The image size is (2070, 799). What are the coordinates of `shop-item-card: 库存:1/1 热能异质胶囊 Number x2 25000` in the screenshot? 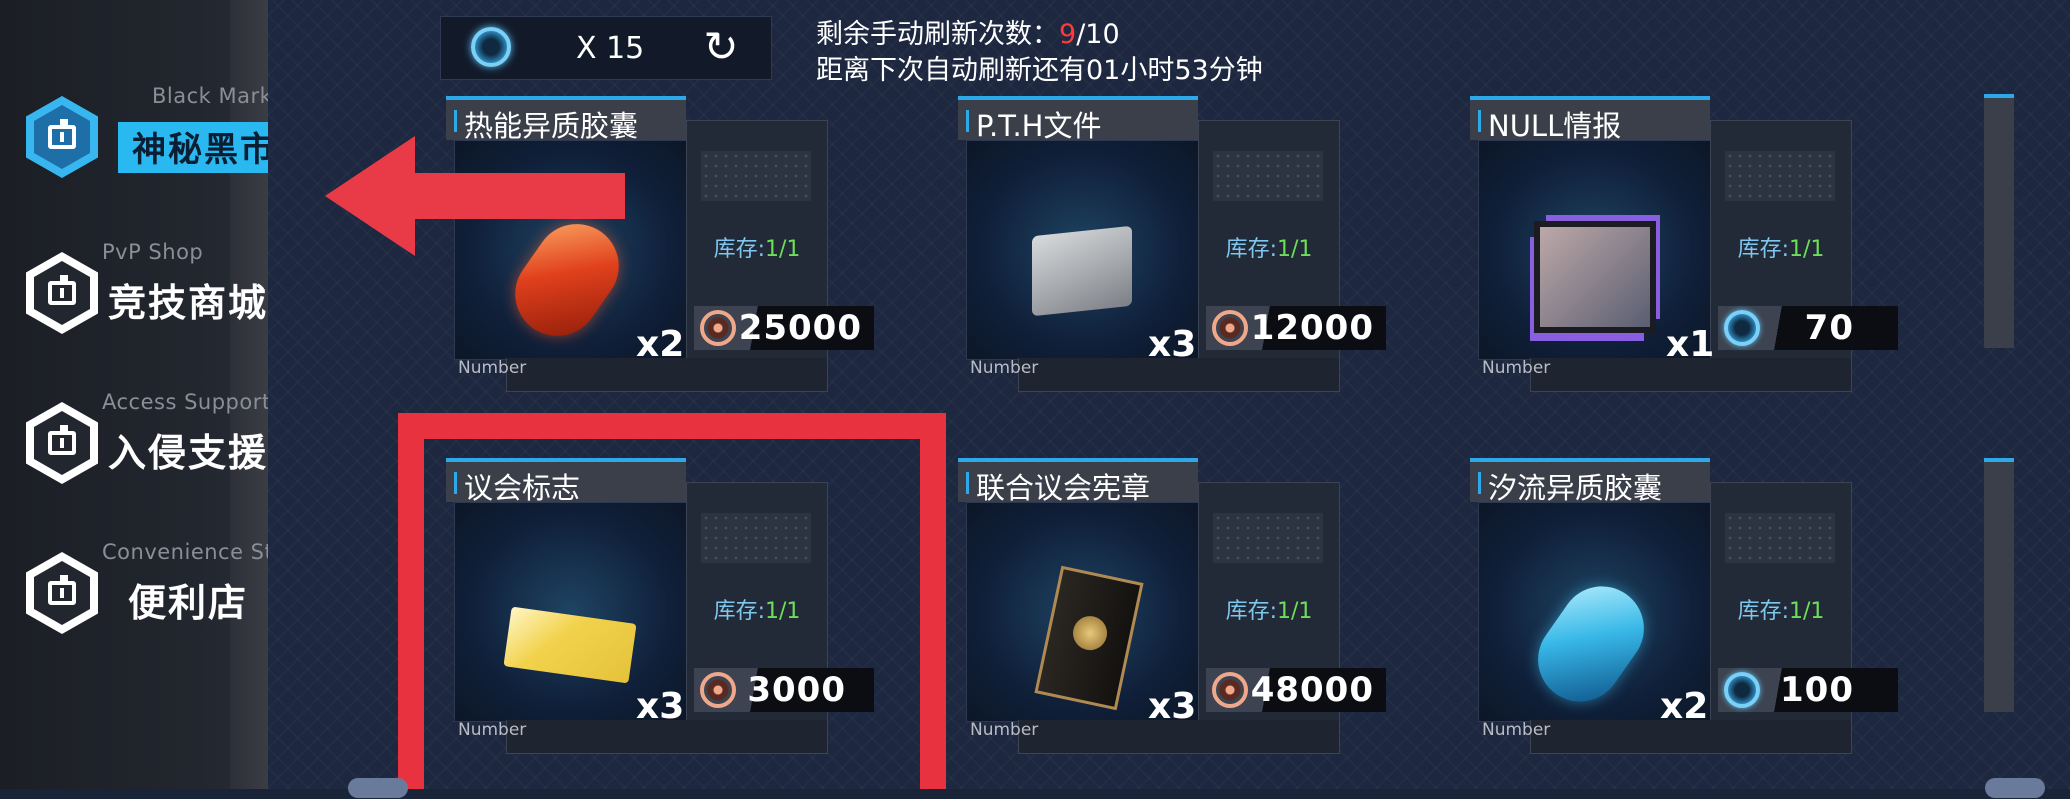 It's located at (660, 244).